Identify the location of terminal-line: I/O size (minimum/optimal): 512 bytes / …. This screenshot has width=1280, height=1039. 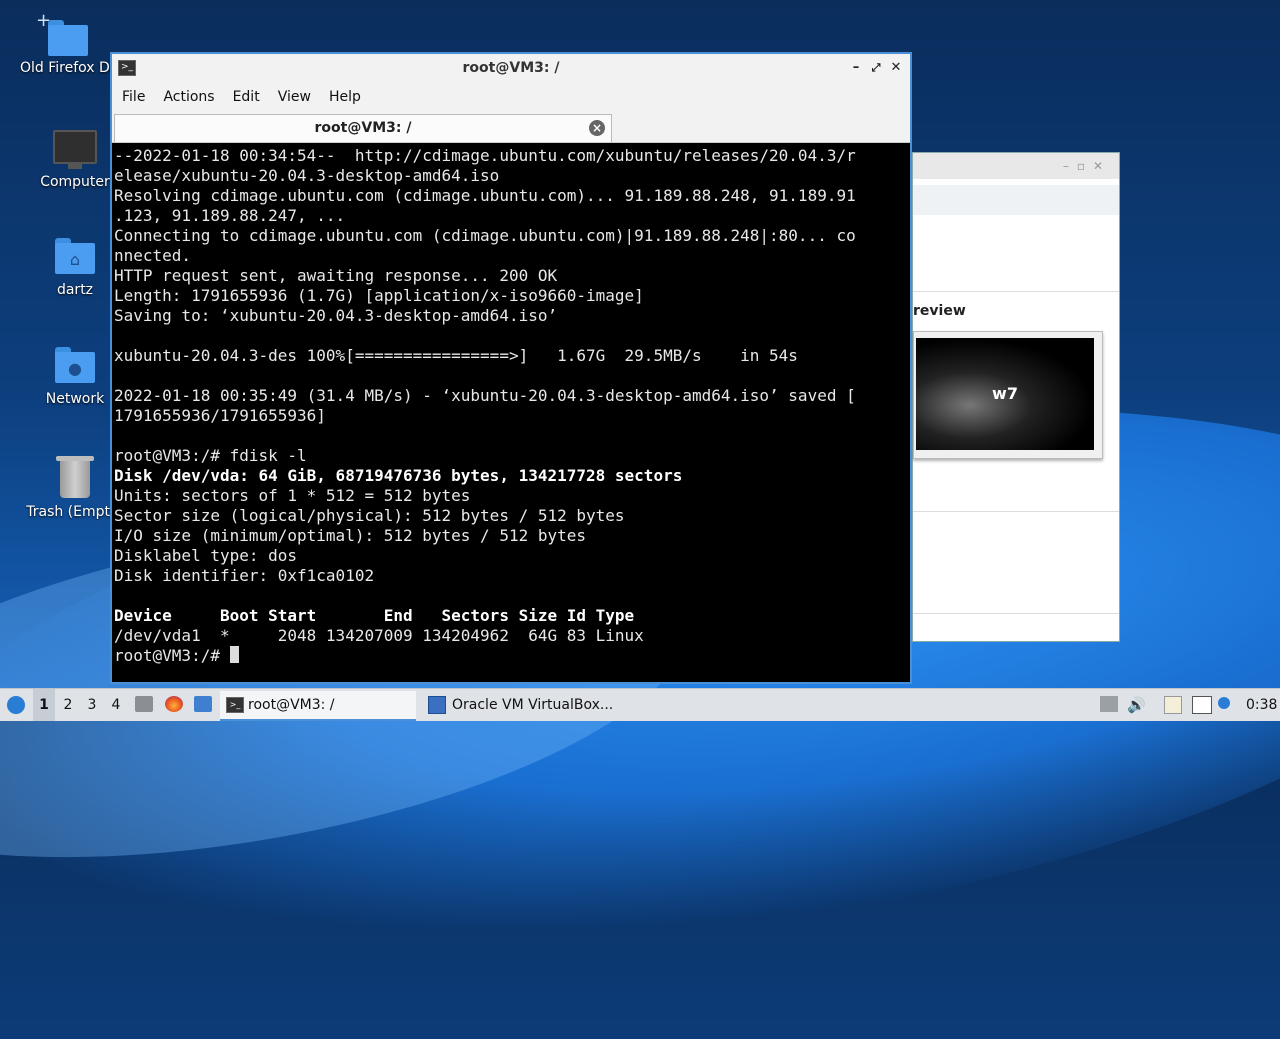
(350, 535).